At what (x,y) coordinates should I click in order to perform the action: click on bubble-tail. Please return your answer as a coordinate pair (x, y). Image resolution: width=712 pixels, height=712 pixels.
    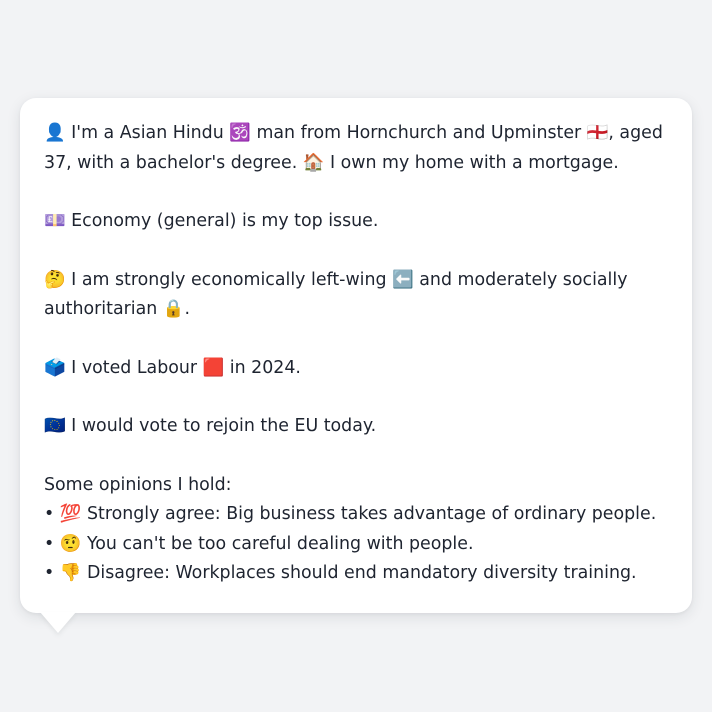
    Looking at the image, I should click on (58, 622).